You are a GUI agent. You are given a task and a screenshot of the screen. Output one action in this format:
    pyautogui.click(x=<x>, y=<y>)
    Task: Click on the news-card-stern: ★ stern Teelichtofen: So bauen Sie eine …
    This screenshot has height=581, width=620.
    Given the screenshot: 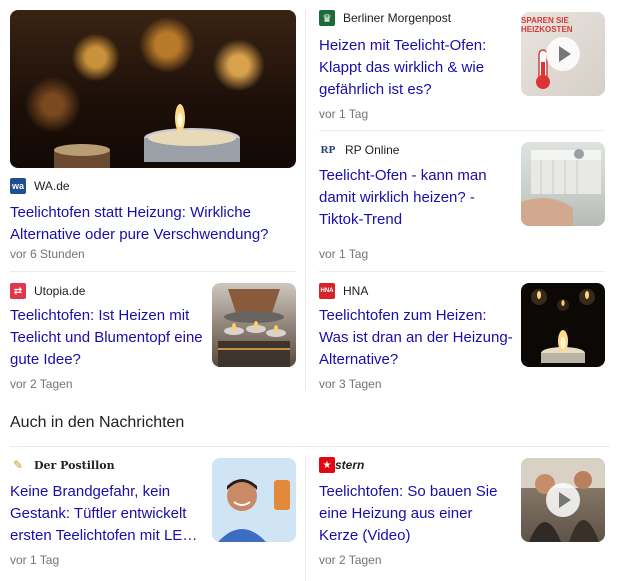 What is the action you would take?
    pyautogui.click(x=464, y=517)
    